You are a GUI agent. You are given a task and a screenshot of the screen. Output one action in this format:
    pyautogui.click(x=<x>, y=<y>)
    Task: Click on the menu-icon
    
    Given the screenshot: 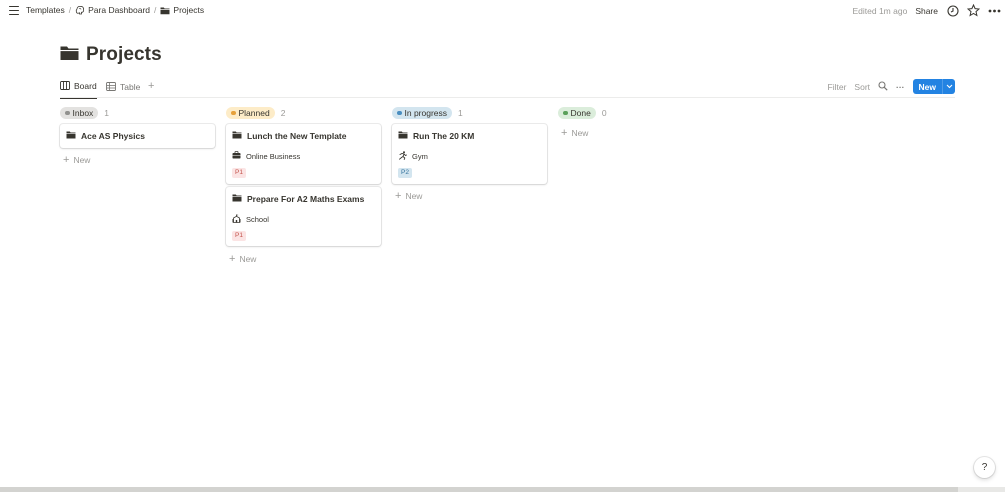 What is the action you would take?
    pyautogui.click(x=14, y=10)
    